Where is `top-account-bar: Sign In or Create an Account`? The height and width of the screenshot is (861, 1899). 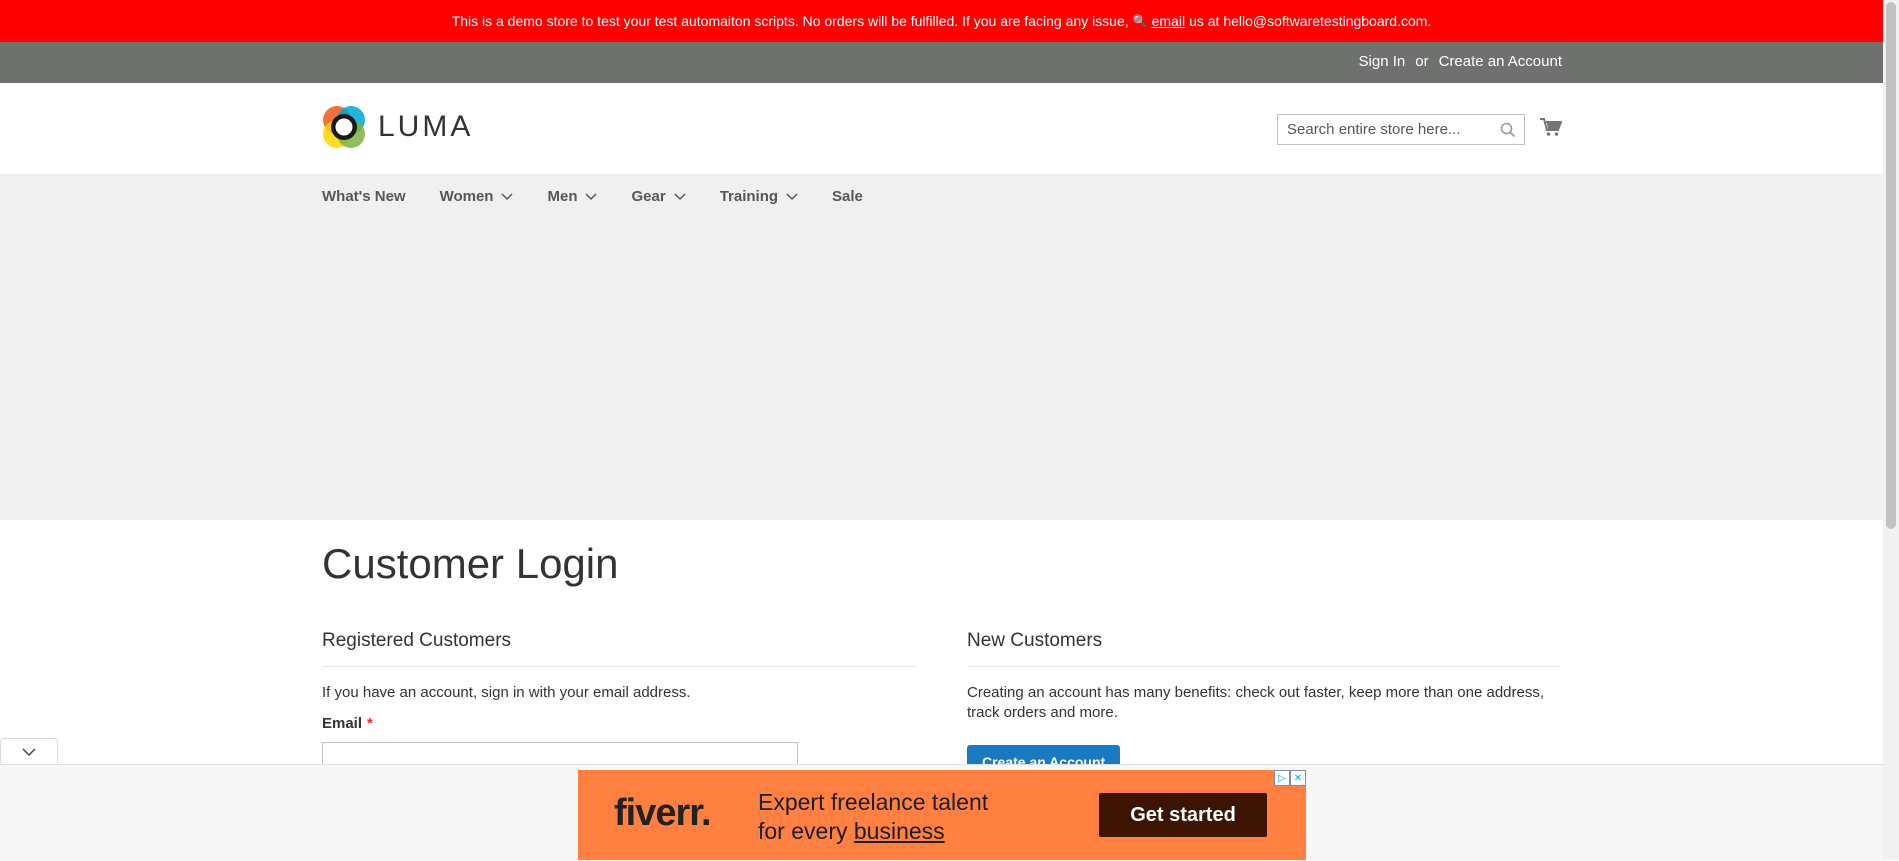
top-account-bar: Sign In or Create an Account is located at coordinates (941, 62).